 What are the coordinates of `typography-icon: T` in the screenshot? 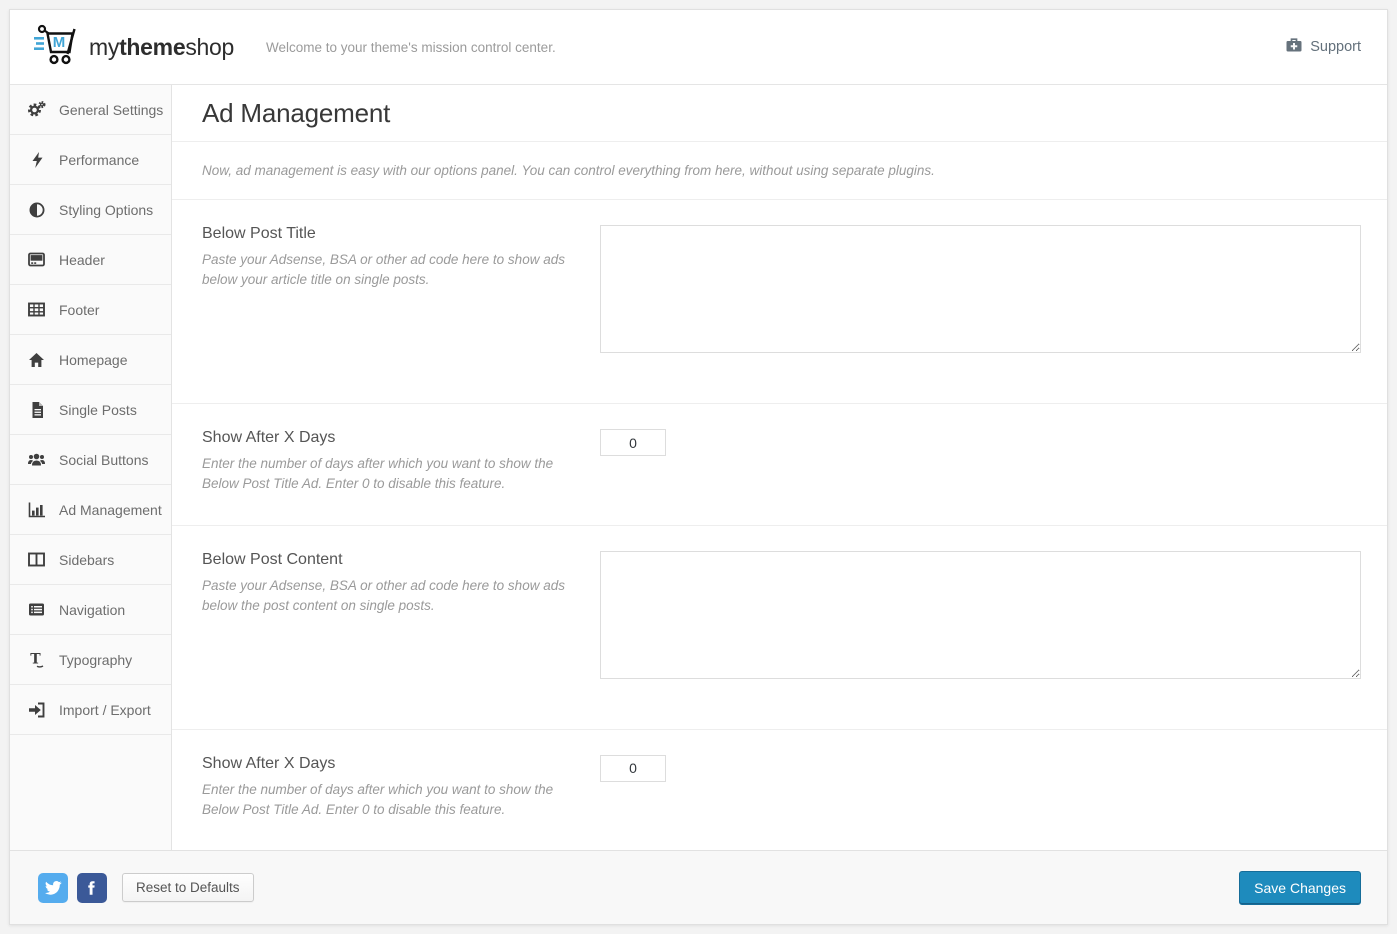 It's located at (36, 660).